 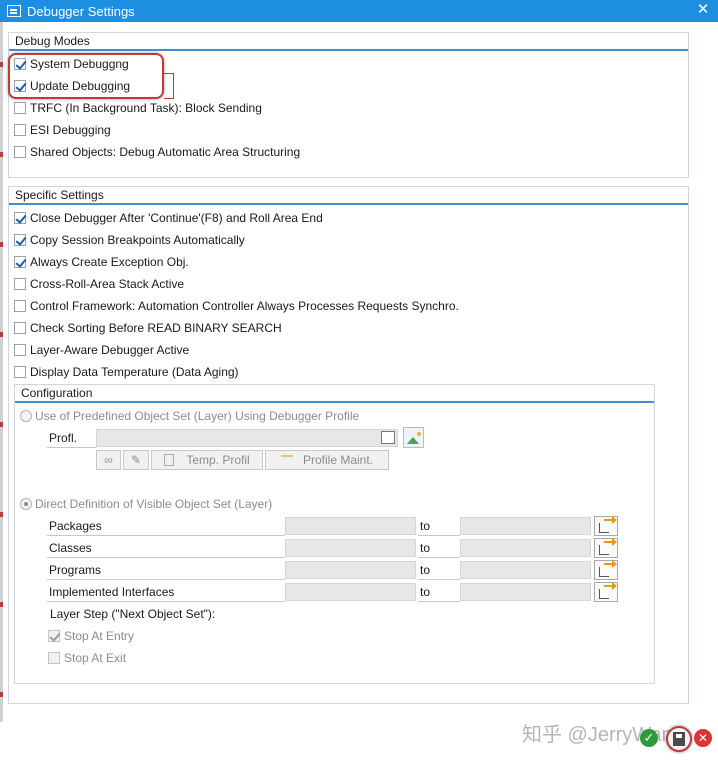 What do you see at coordinates (99, 636) in the screenshot?
I see `checkbox-label: Stop At Entry` at bounding box center [99, 636].